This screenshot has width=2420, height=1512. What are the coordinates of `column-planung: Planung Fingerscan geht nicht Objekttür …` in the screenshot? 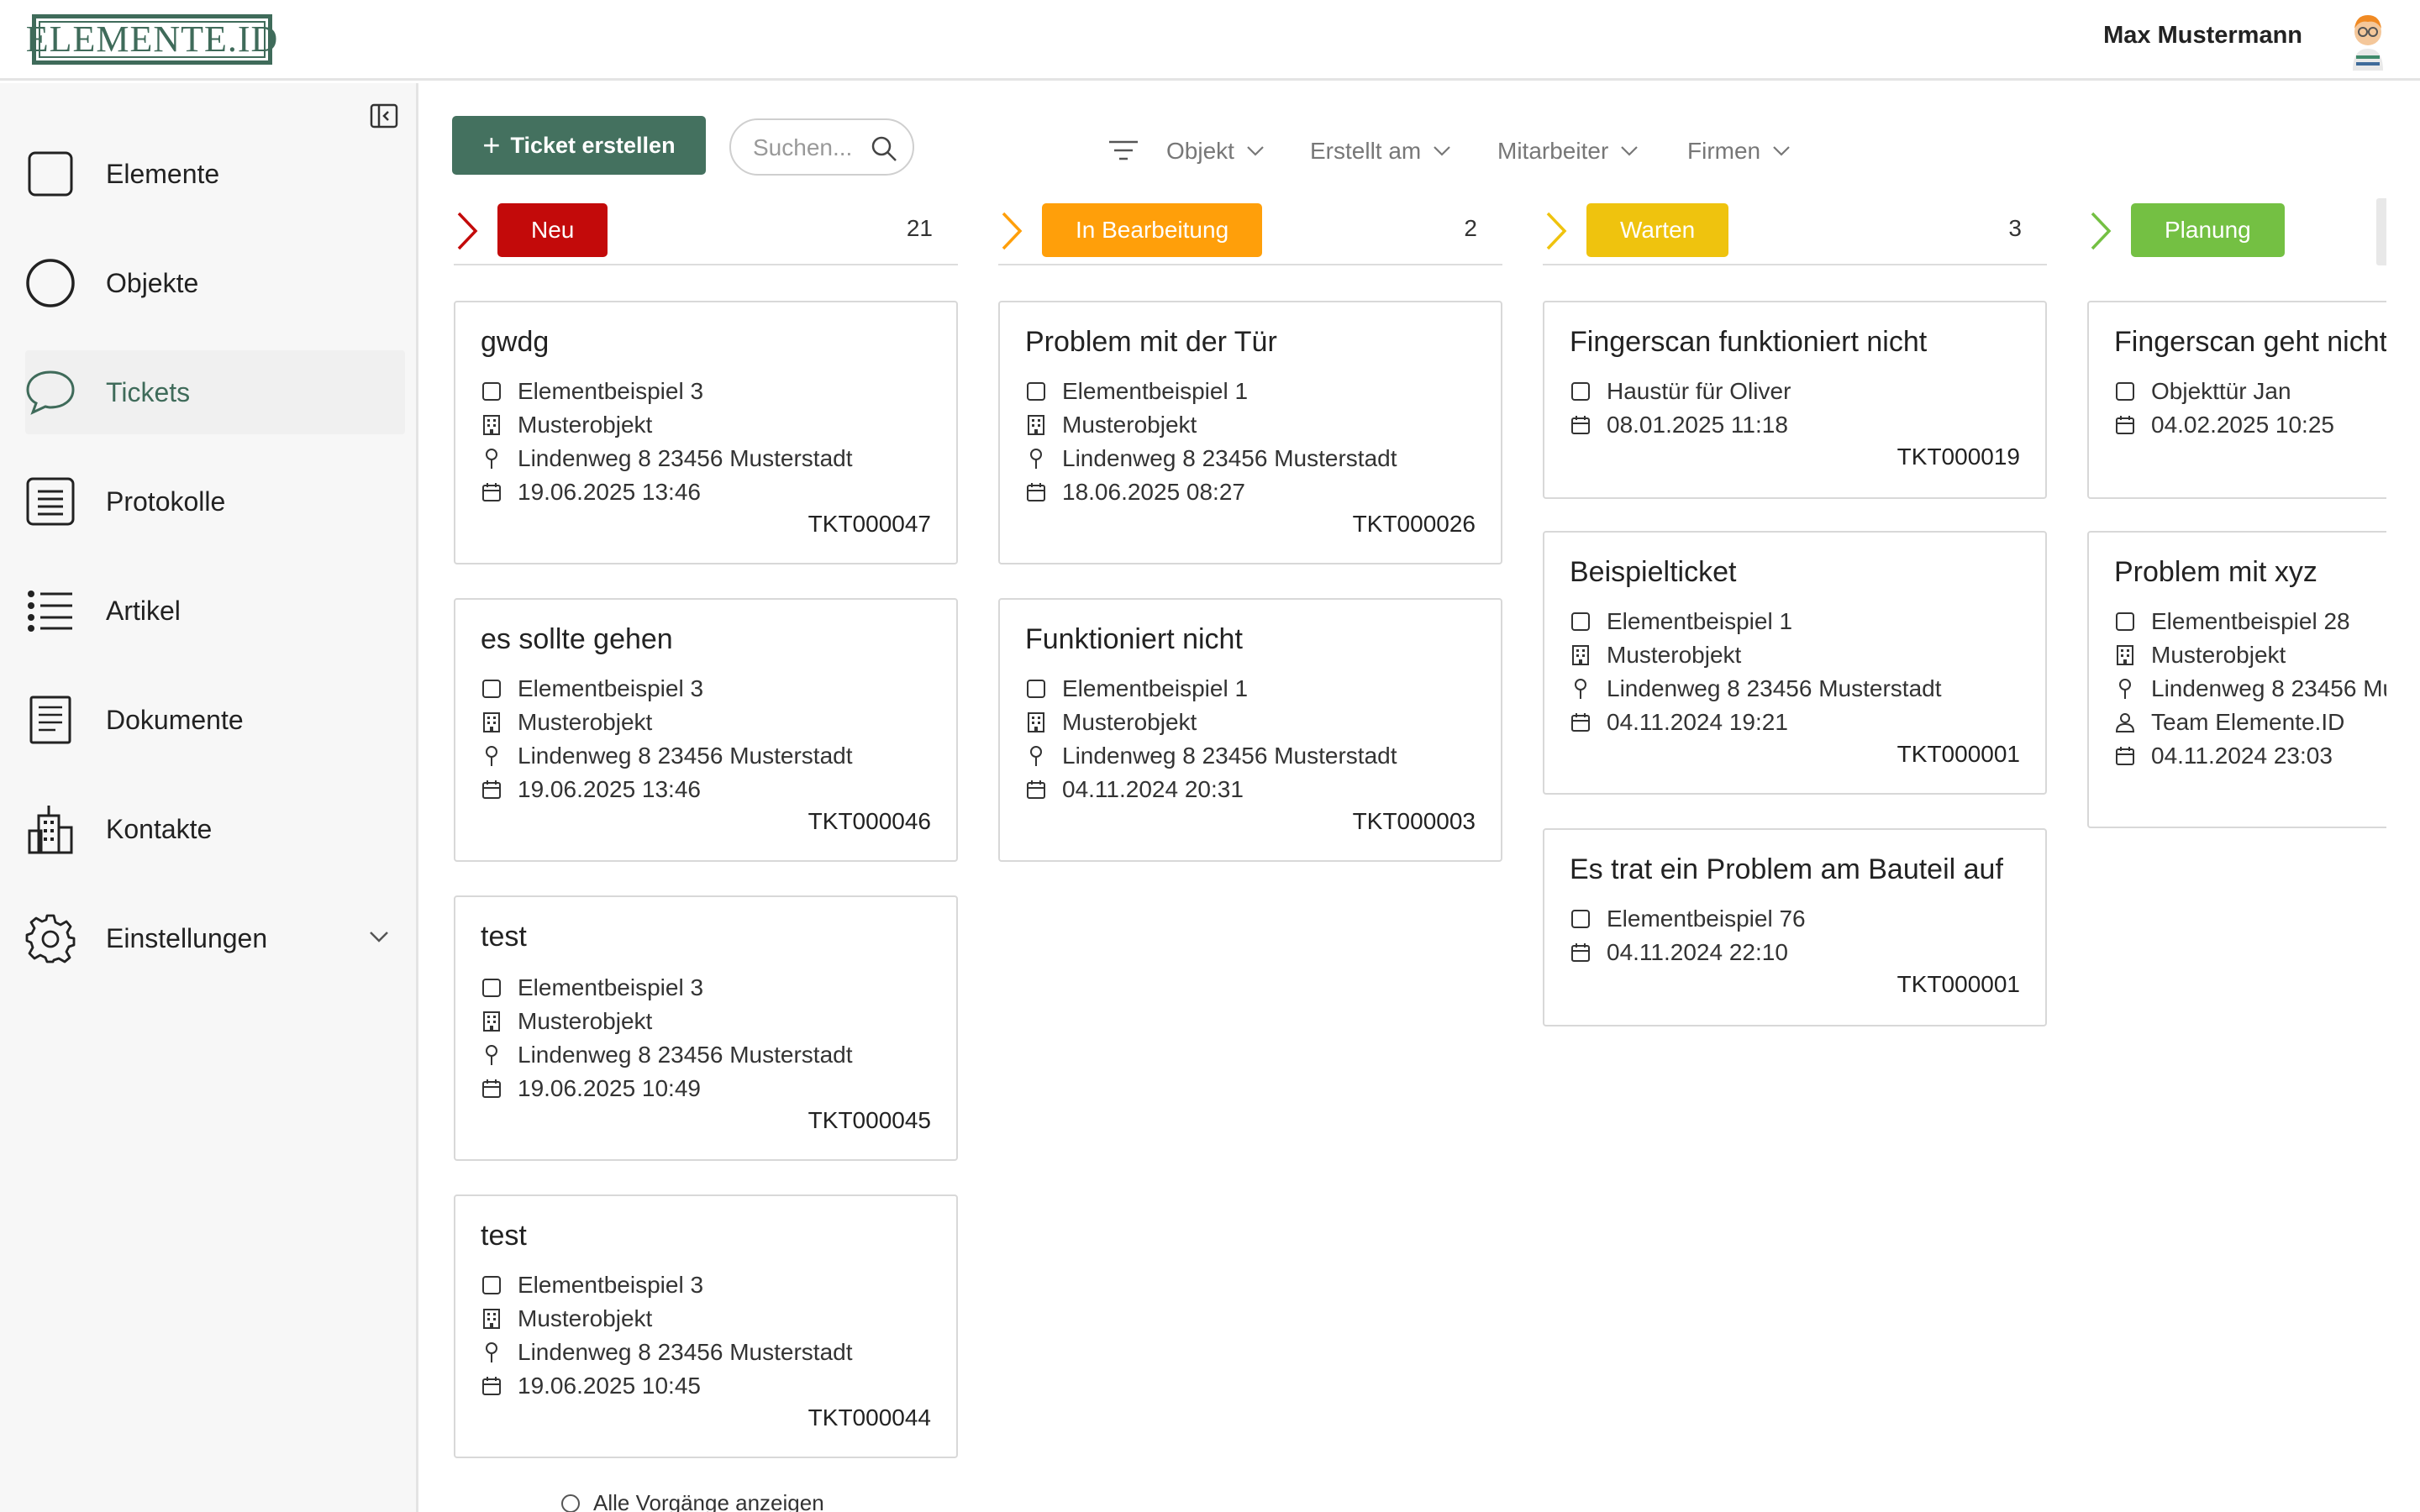 It's located at (2236, 515).